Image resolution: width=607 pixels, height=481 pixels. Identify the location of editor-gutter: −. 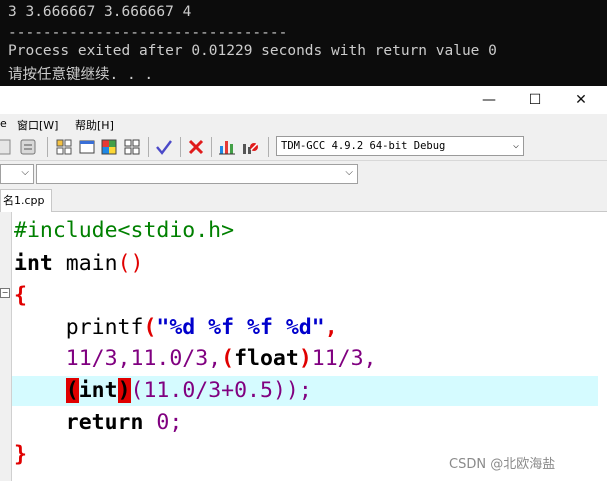
(6, 346).